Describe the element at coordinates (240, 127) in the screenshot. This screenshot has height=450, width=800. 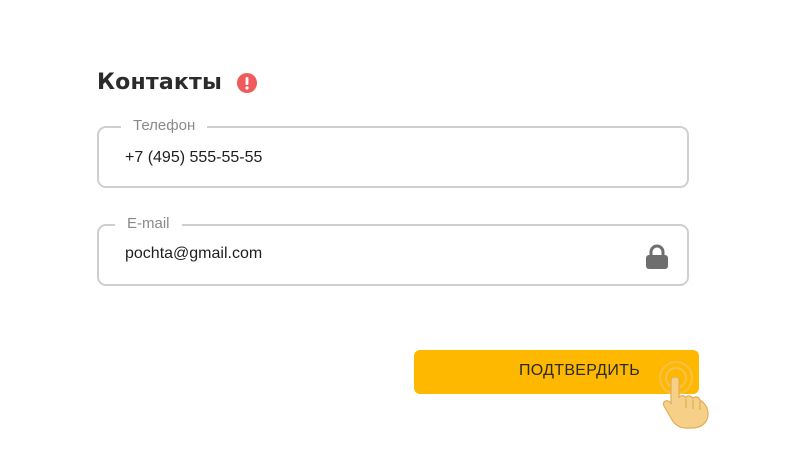
I see `phone-field-label-line` at that location.